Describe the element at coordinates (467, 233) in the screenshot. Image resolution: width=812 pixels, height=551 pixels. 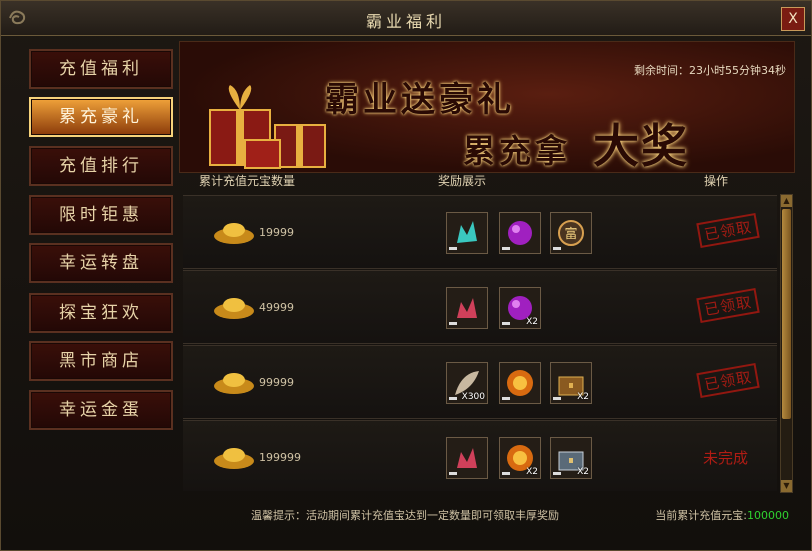
I see `cyan-crystal-icon` at that location.